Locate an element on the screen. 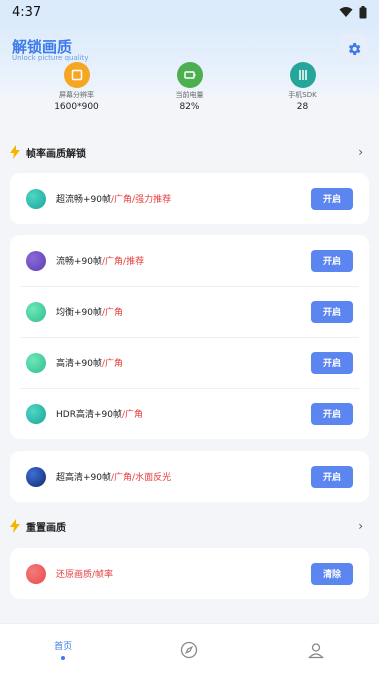 This screenshot has height=675, width=379. option-name: 均衡+90帧 is located at coordinates (79, 313).